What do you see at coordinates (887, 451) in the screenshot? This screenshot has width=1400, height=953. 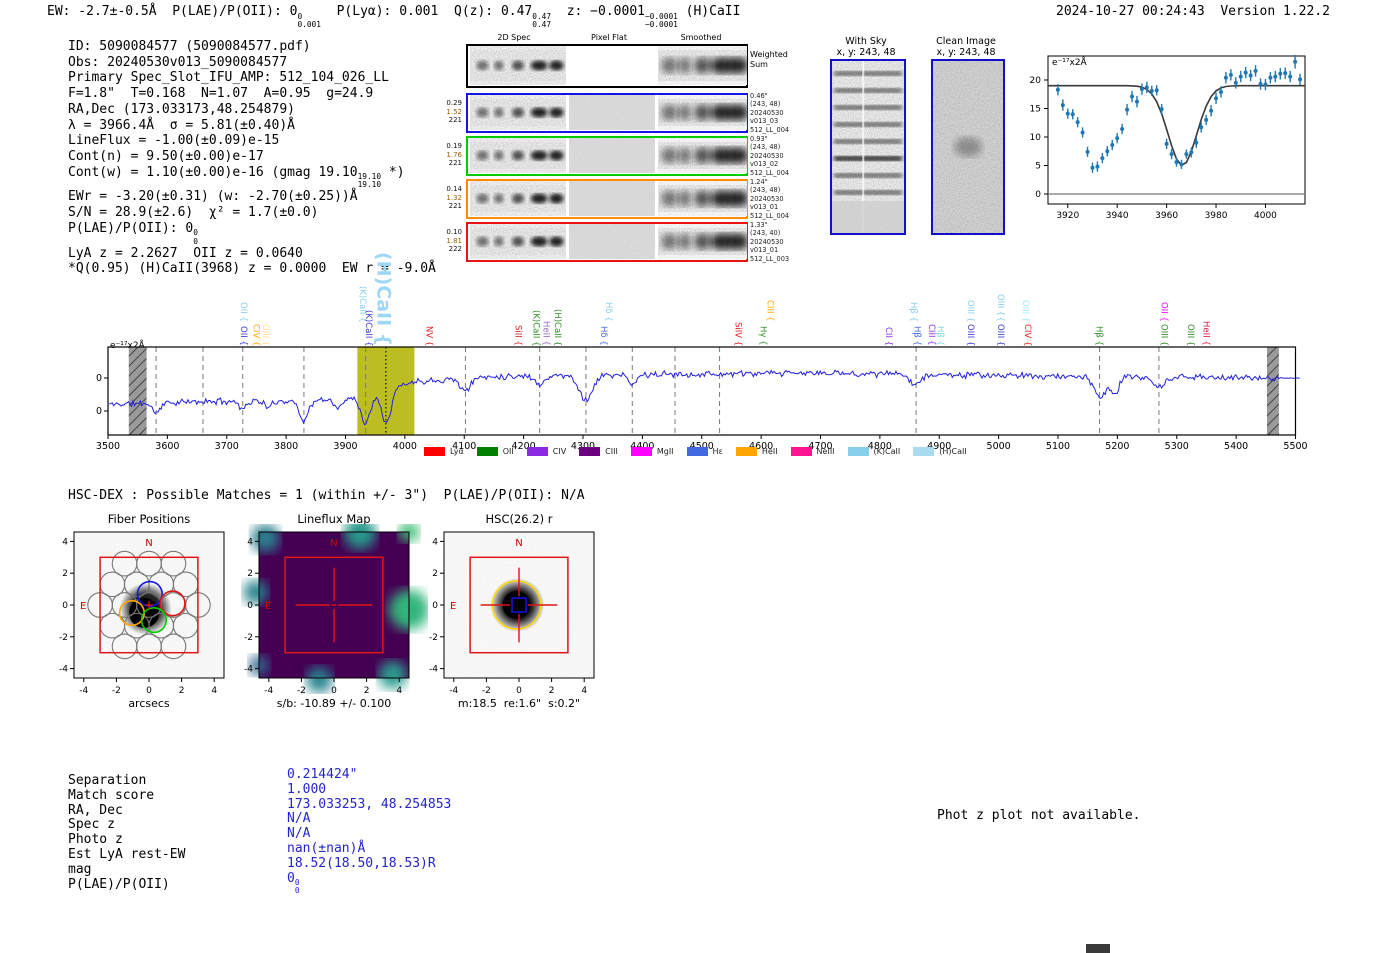 I see `legend-label: (K)CaII` at bounding box center [887, 451].